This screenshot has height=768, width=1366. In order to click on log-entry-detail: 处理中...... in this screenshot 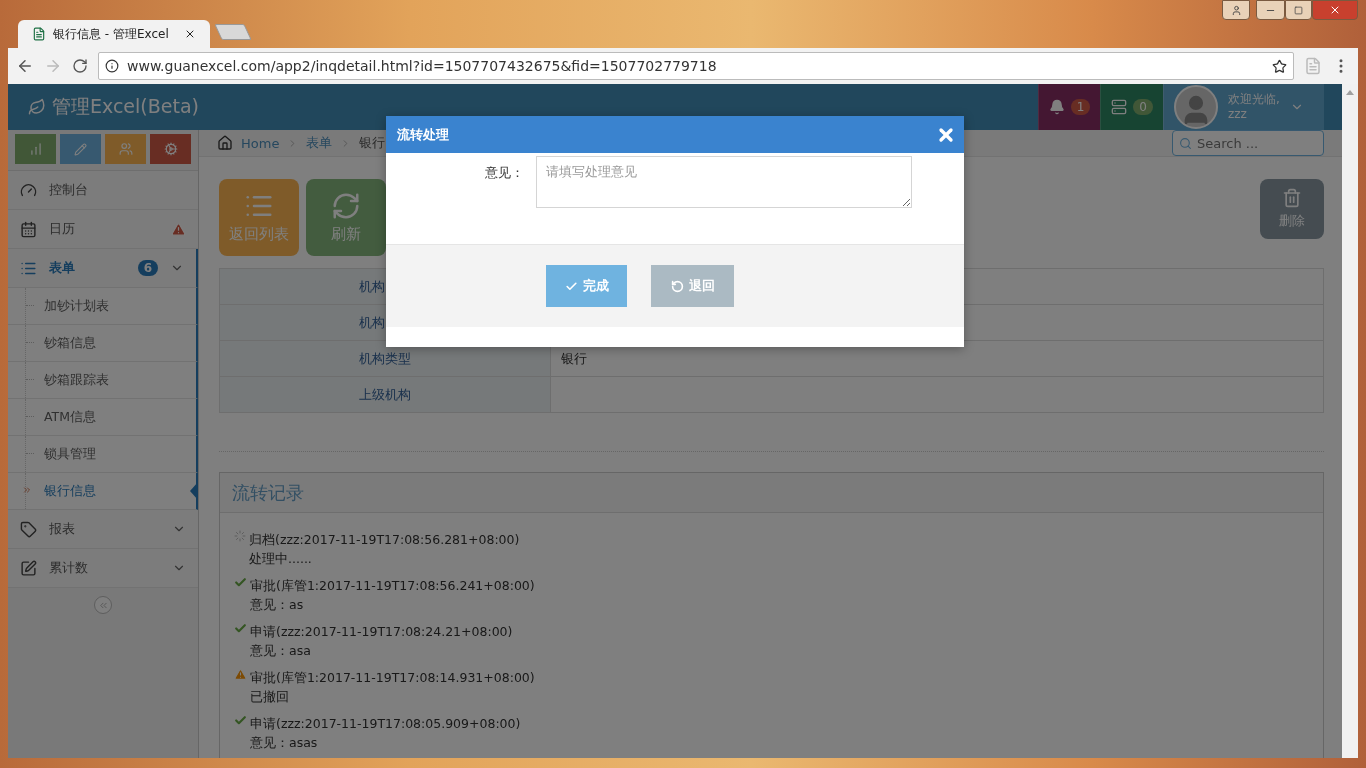, I will do `click(281, 559)`.